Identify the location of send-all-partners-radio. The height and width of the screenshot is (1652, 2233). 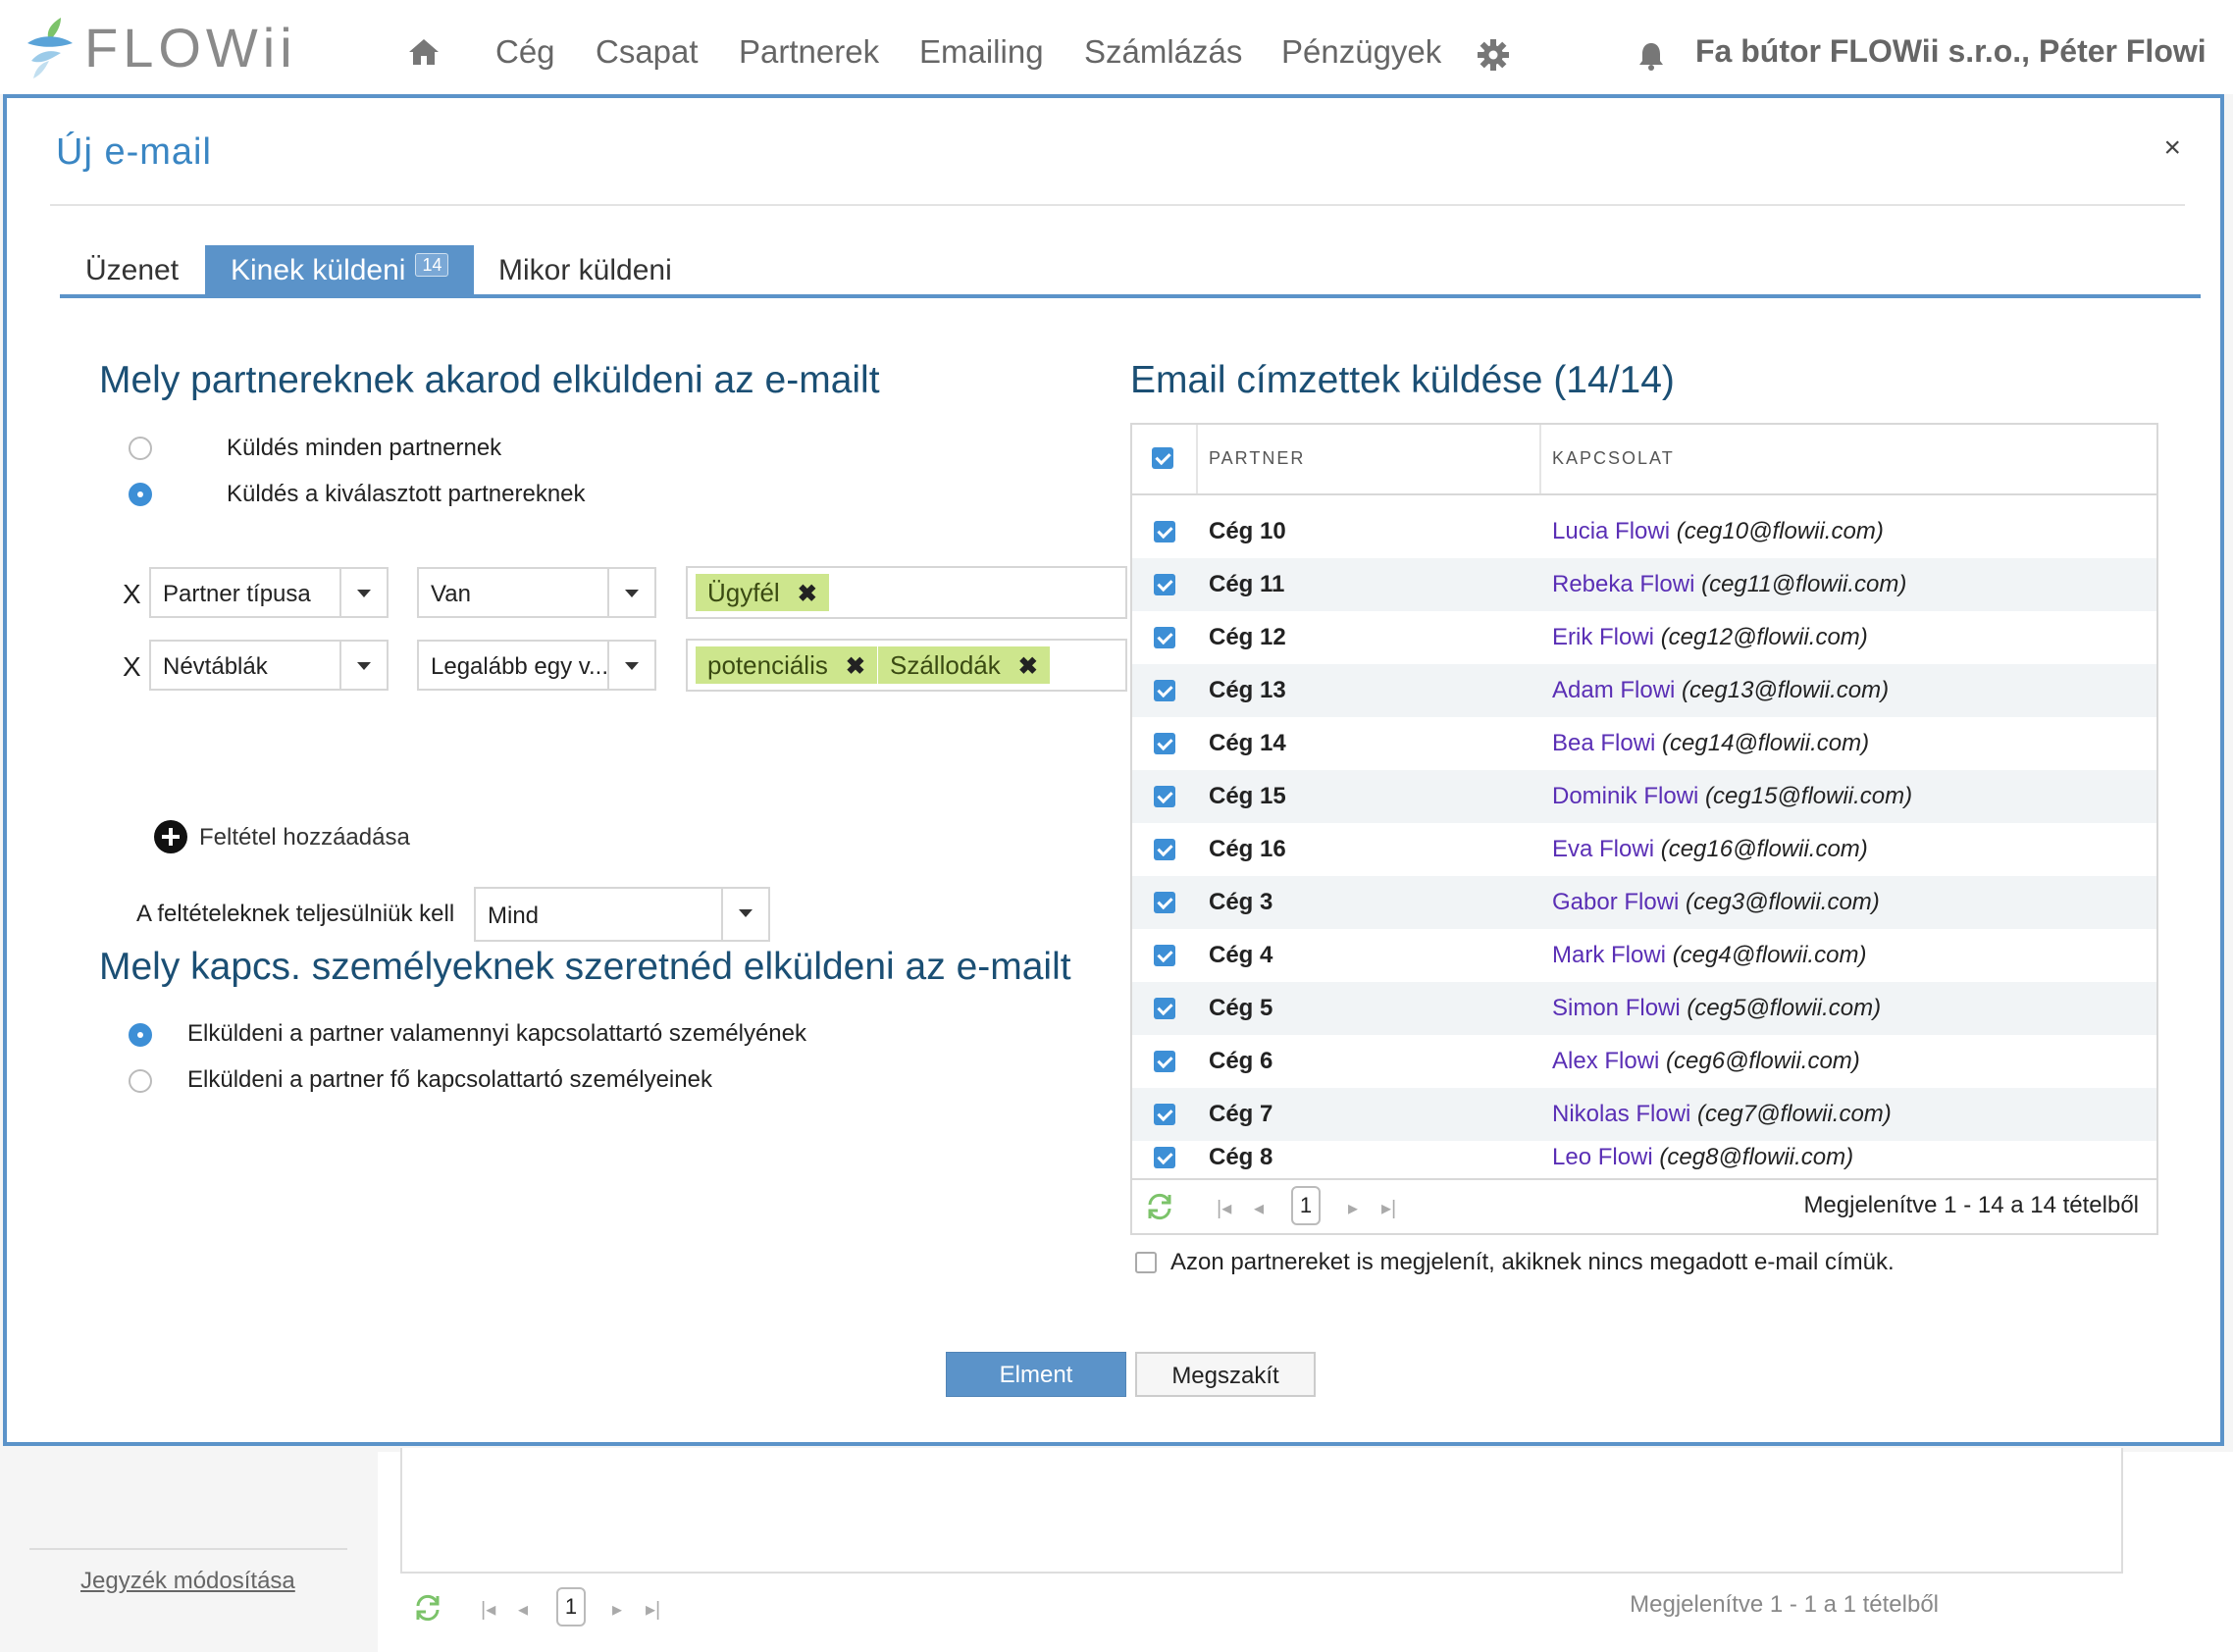
(140, 448).